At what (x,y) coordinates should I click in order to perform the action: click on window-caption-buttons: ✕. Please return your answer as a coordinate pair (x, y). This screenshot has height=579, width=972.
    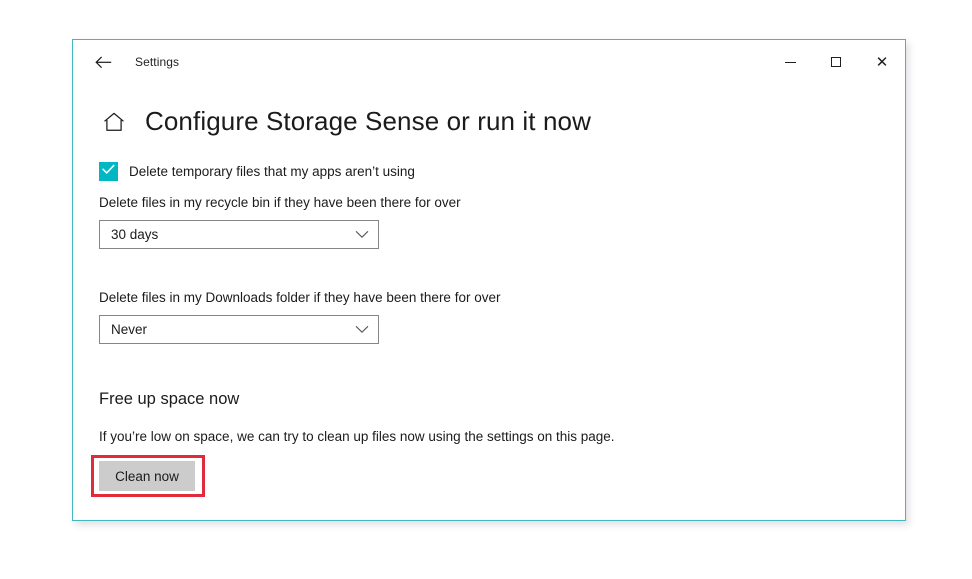
    Looking at the image, I should click on (836, 62).